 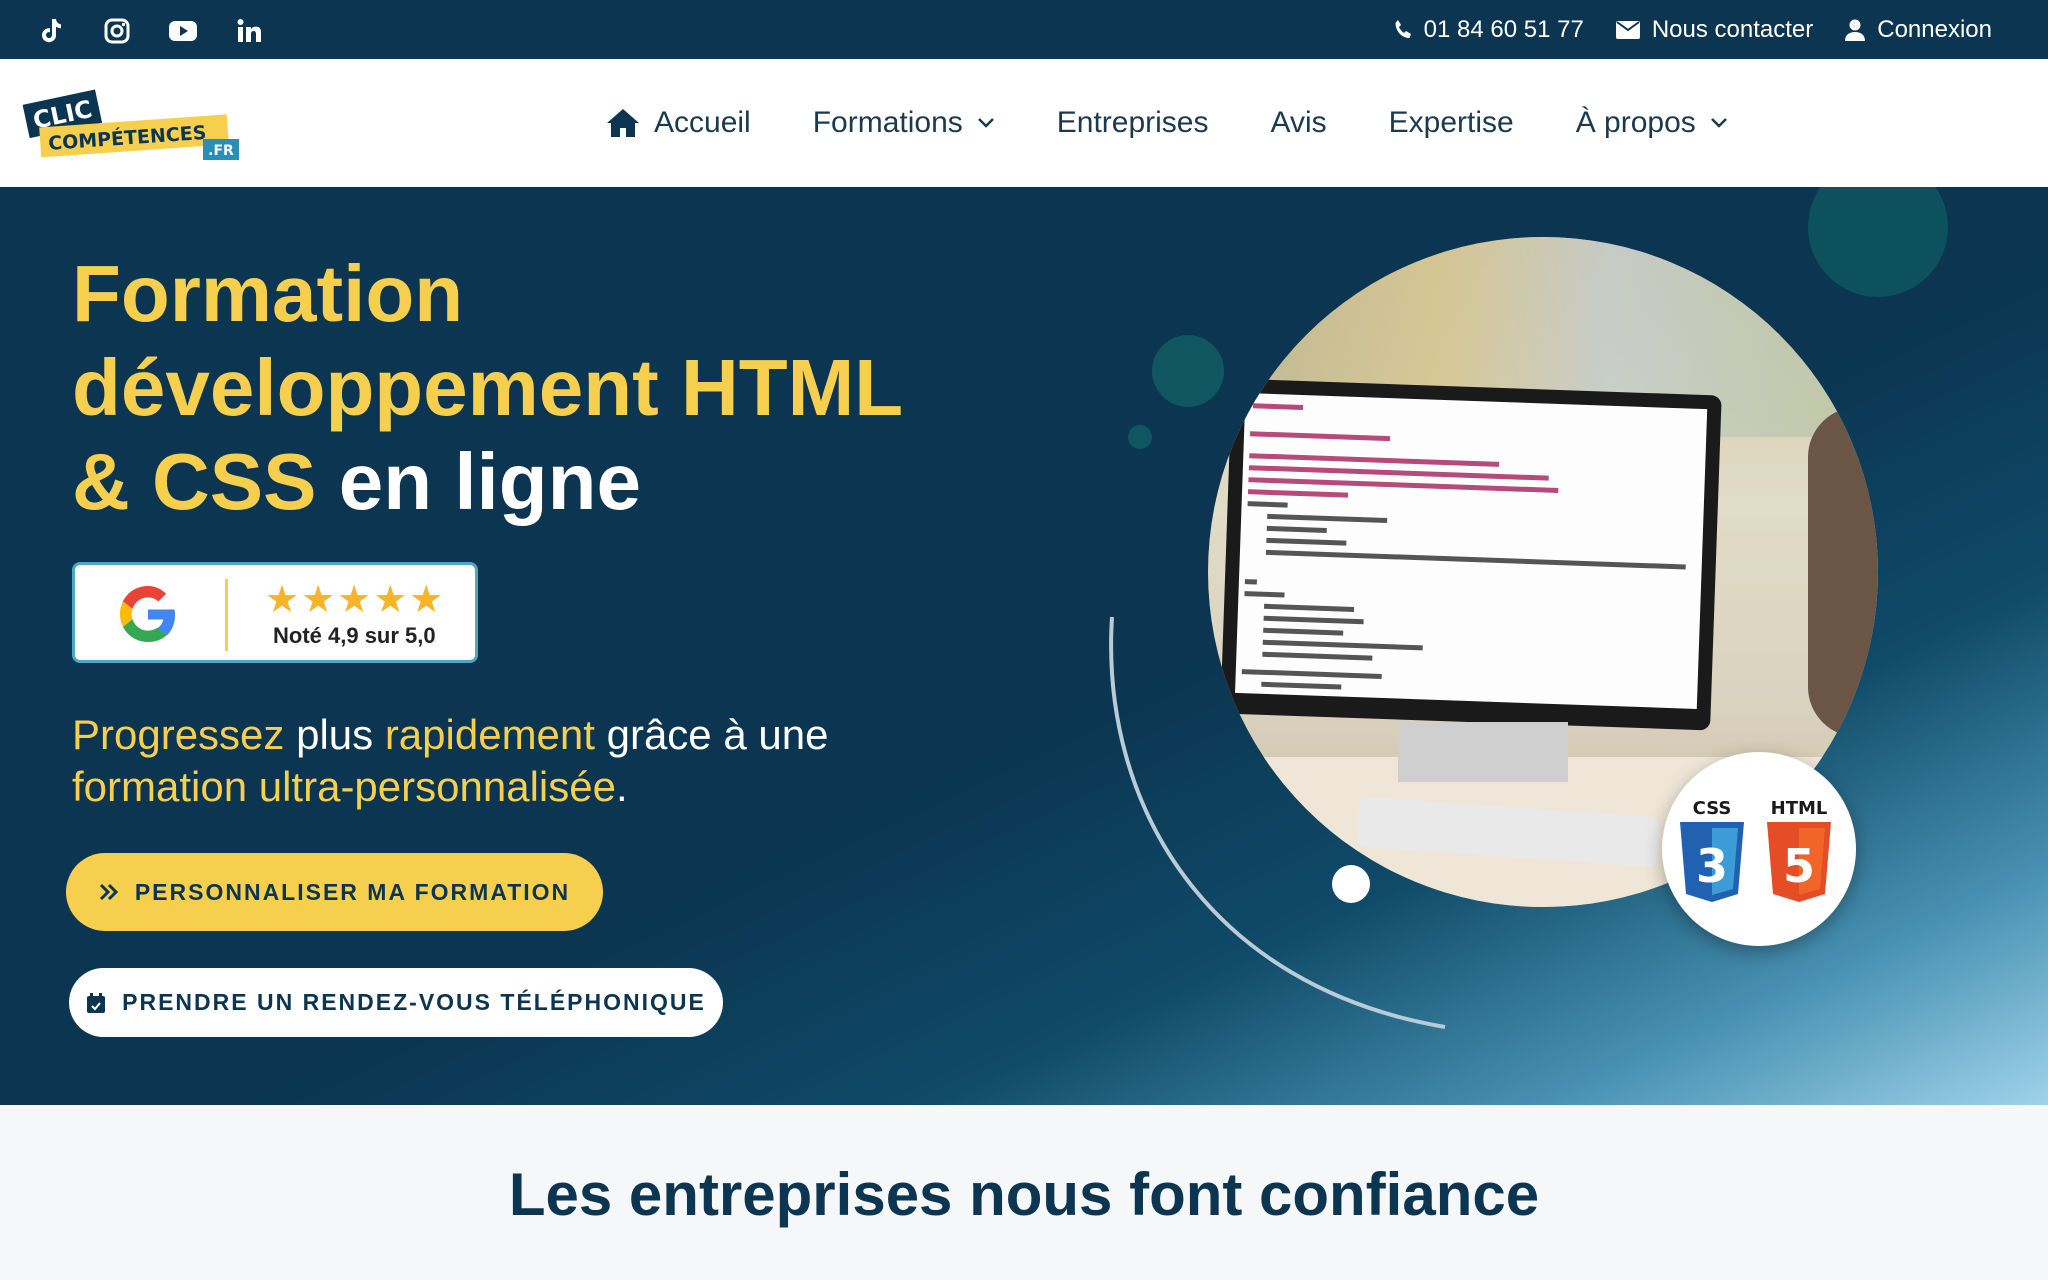 I want to click on code-screen, so click(x=1471, y=551).